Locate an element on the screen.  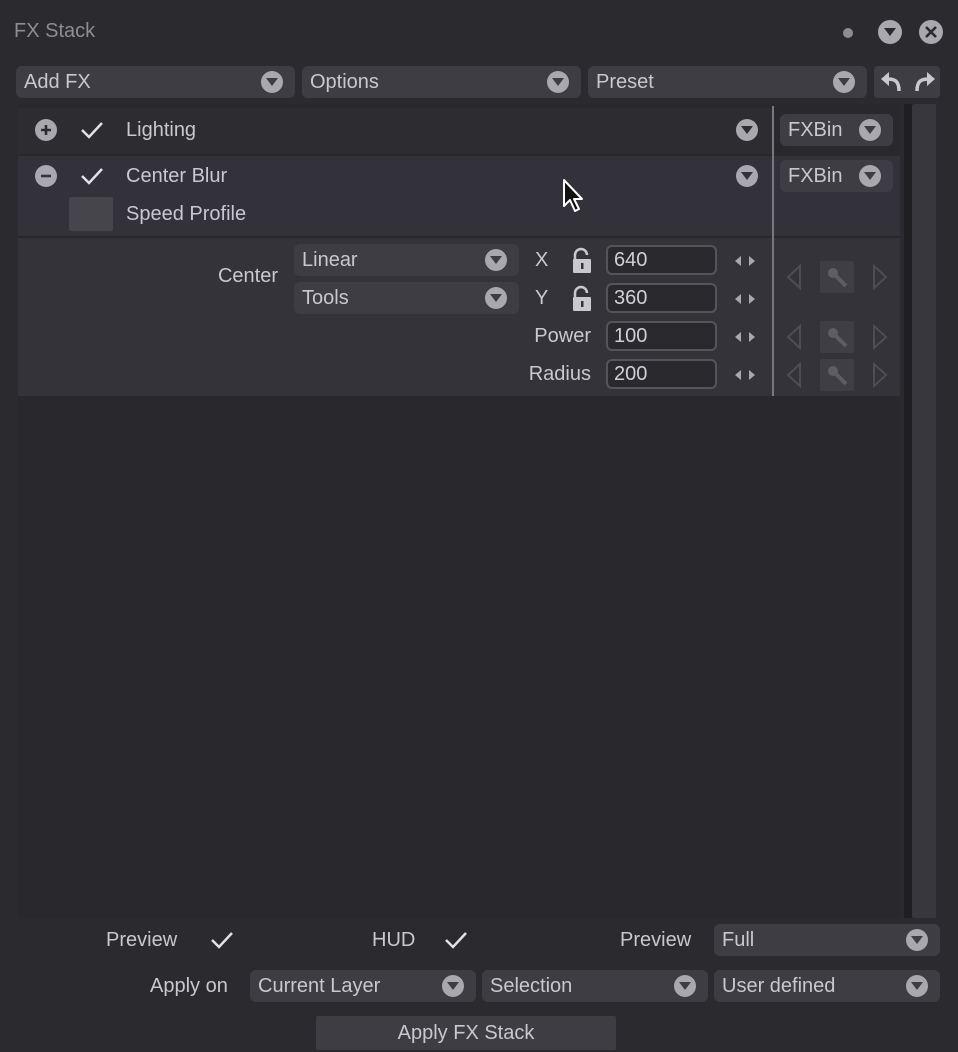
options-dropdown: Options is located at coordinates (441, 82).